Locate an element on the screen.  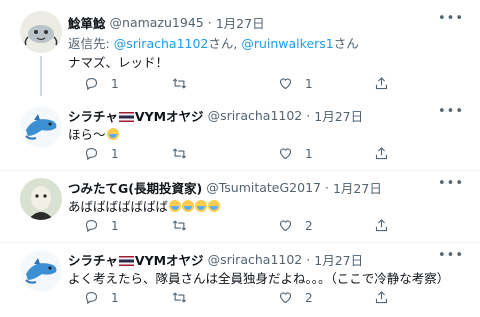
author-name: つみたてG(長期投資家) is located at coordinates (135, 187).